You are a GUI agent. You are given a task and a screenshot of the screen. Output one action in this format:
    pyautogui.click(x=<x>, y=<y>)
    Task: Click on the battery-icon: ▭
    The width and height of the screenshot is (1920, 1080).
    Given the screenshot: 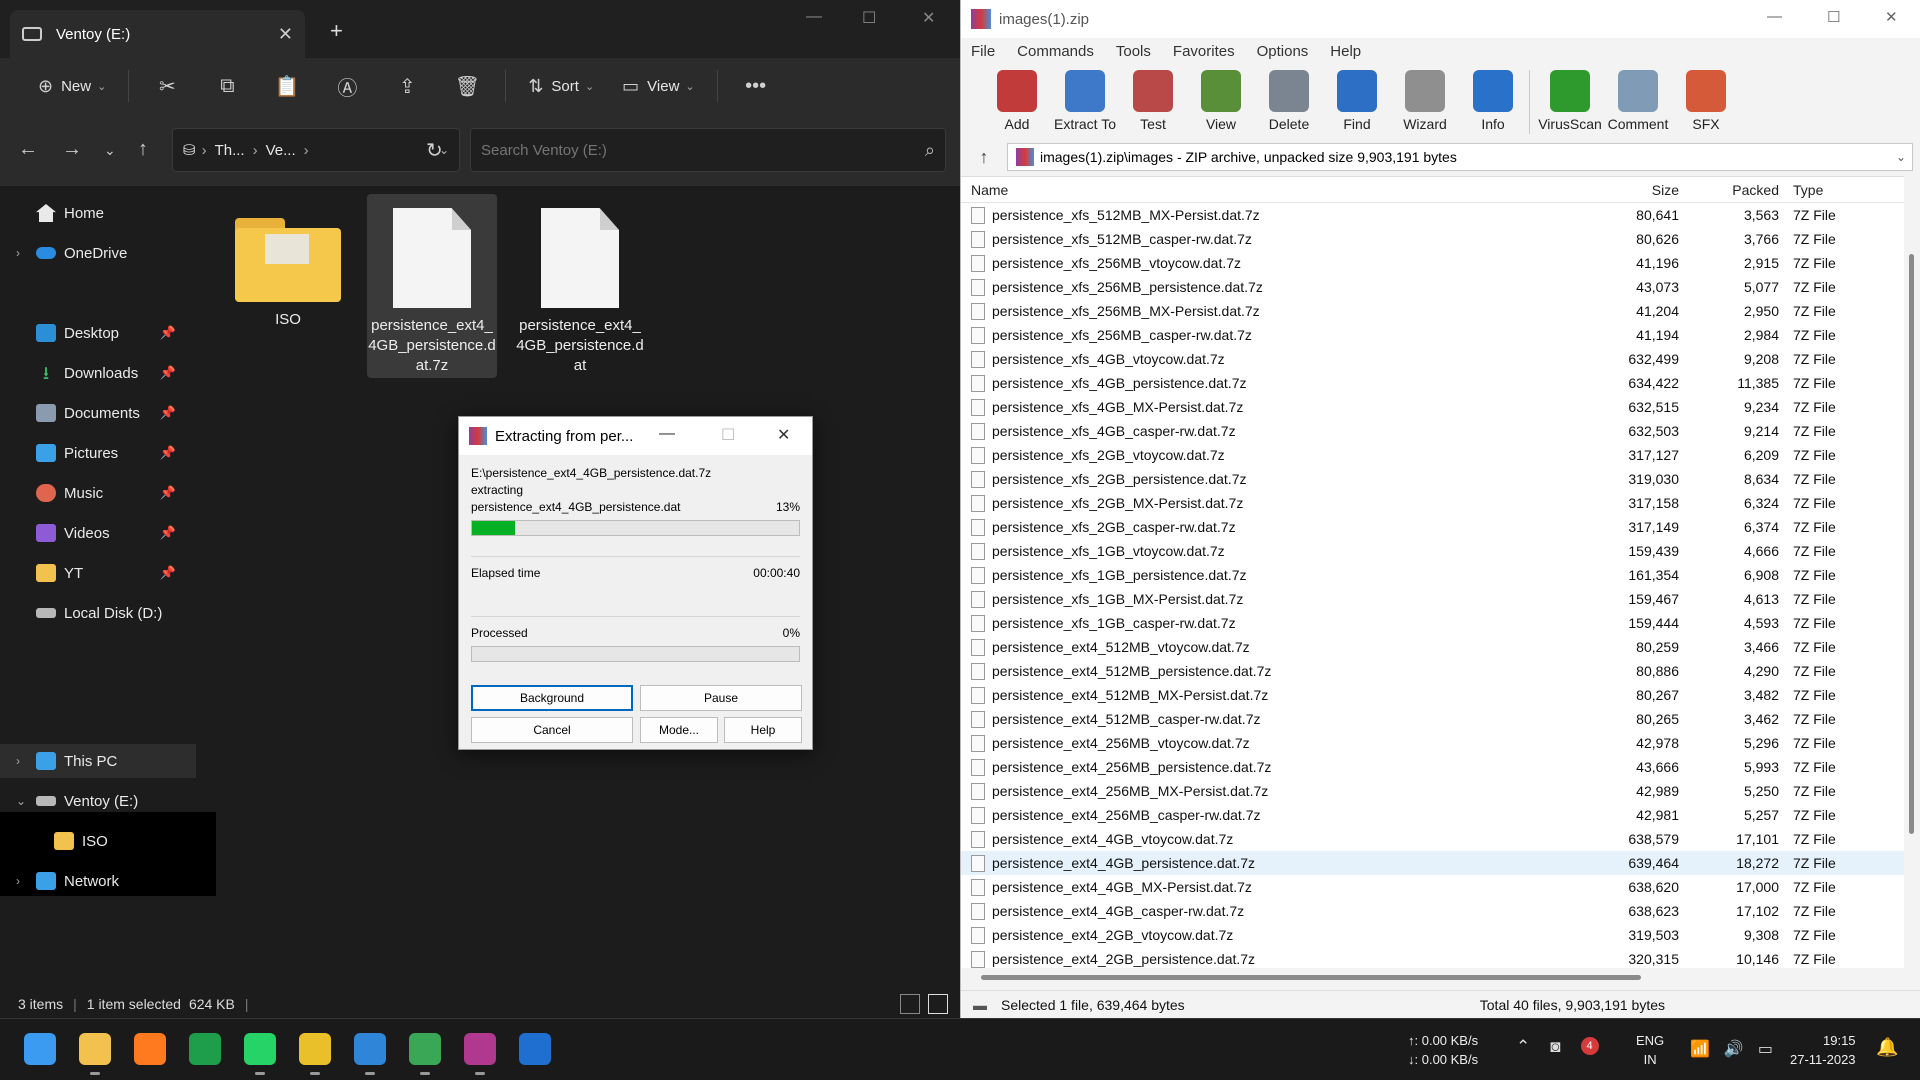 What is the action you would take?
    pyautogui.click(x=1765, y=1049)
    